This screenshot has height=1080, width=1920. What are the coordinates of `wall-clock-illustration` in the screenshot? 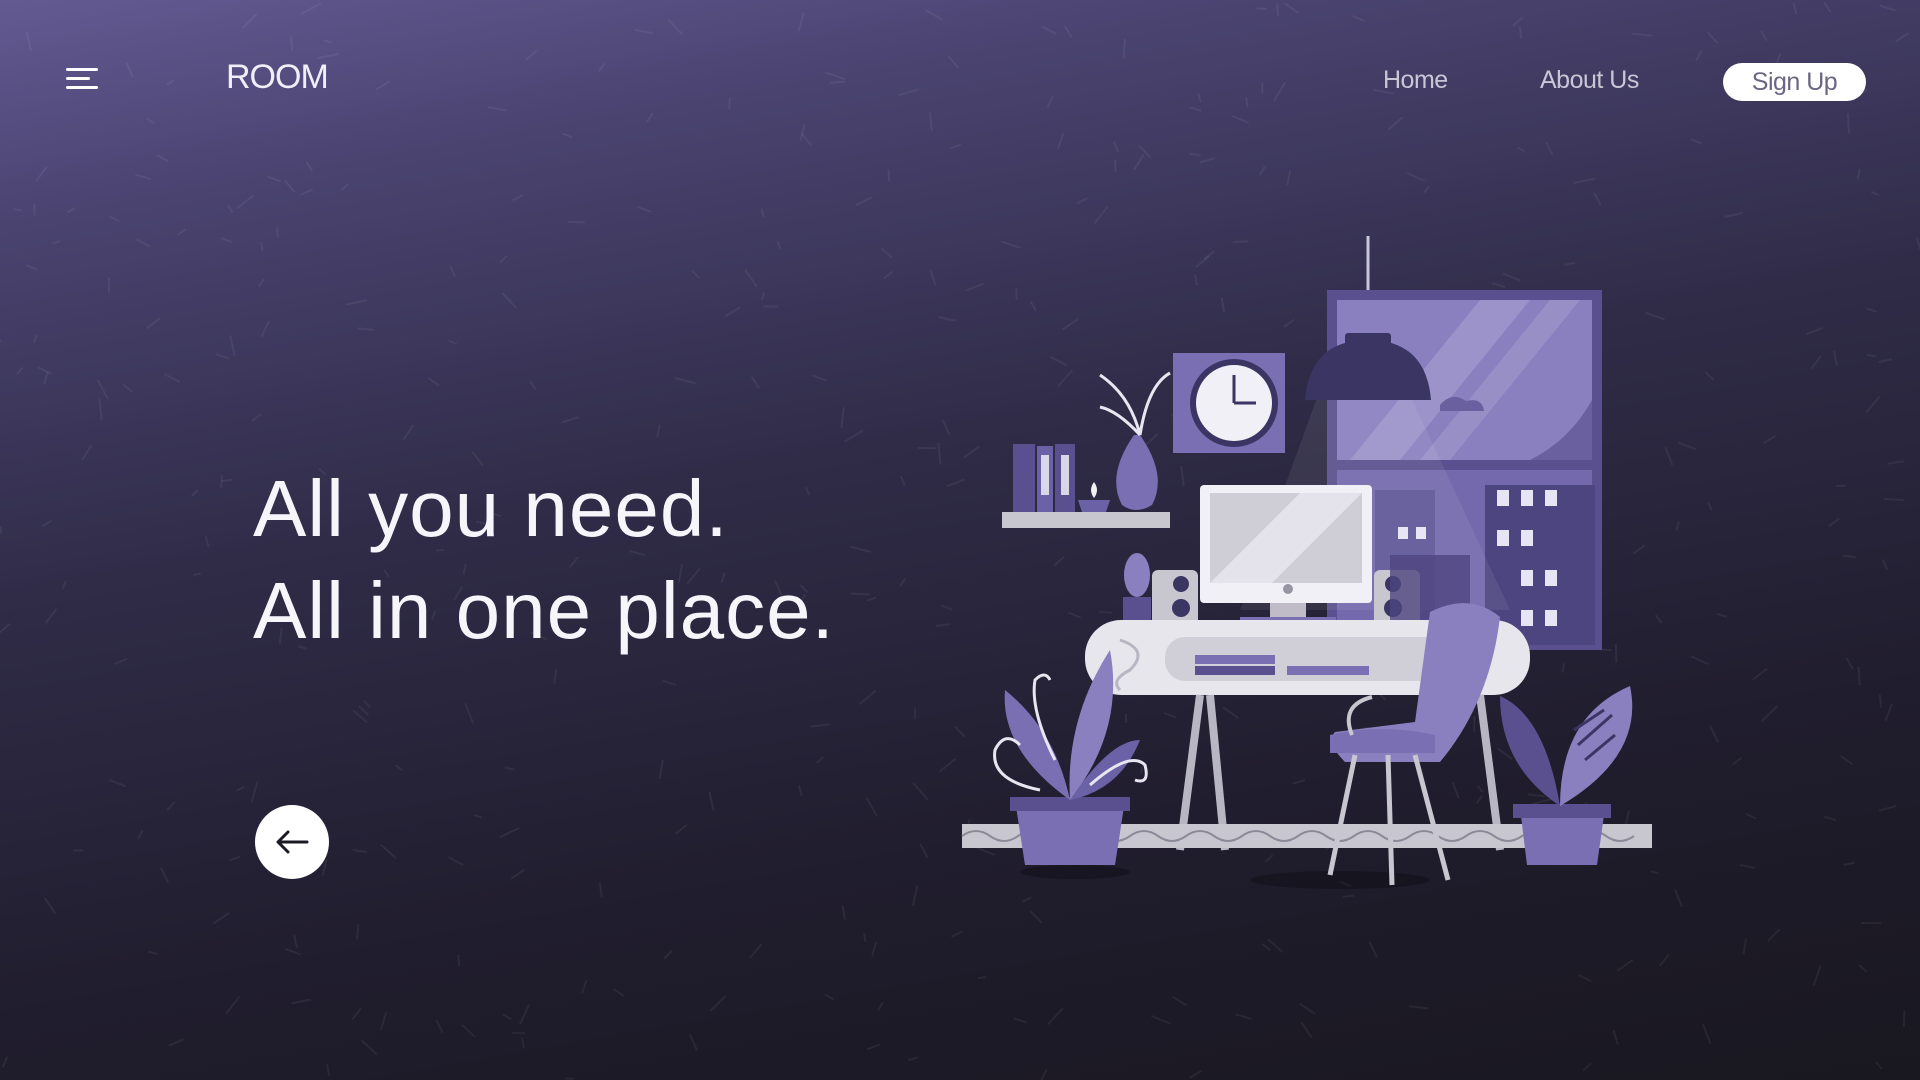 It's located at (1229, 403).